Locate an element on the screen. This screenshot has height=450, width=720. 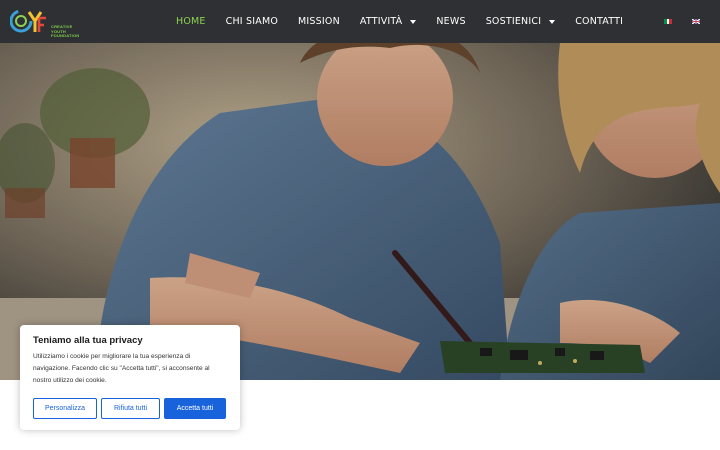
cookie-buttons: Personalizza Rifiuta tutti Accetta tutti is located at coordinates (129, 408).